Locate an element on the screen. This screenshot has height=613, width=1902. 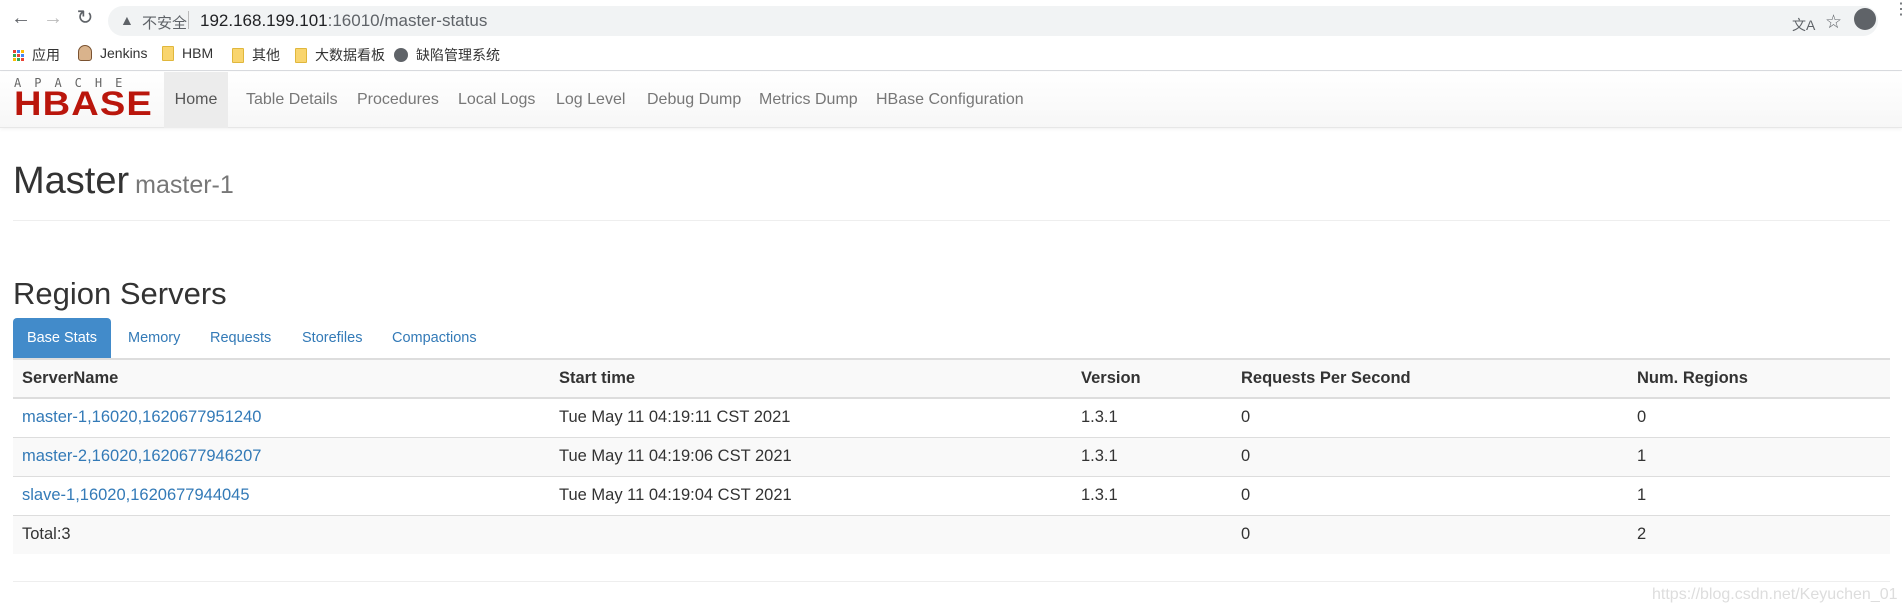
bookmark-dashboard: 大数据看板 is located at coordinates (340, 55).